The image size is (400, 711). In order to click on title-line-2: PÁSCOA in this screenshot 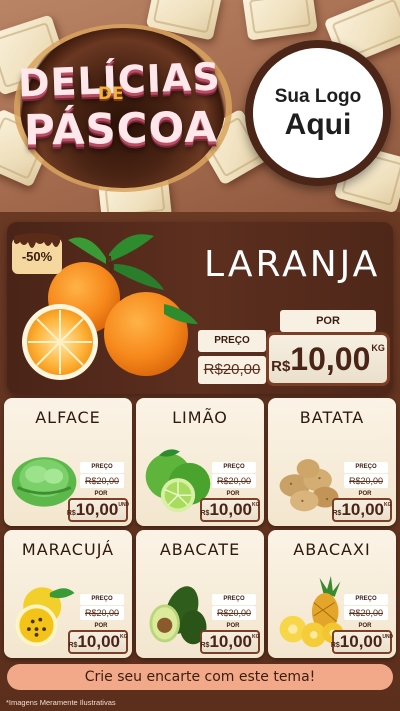, I will do `click(121, 128)`.